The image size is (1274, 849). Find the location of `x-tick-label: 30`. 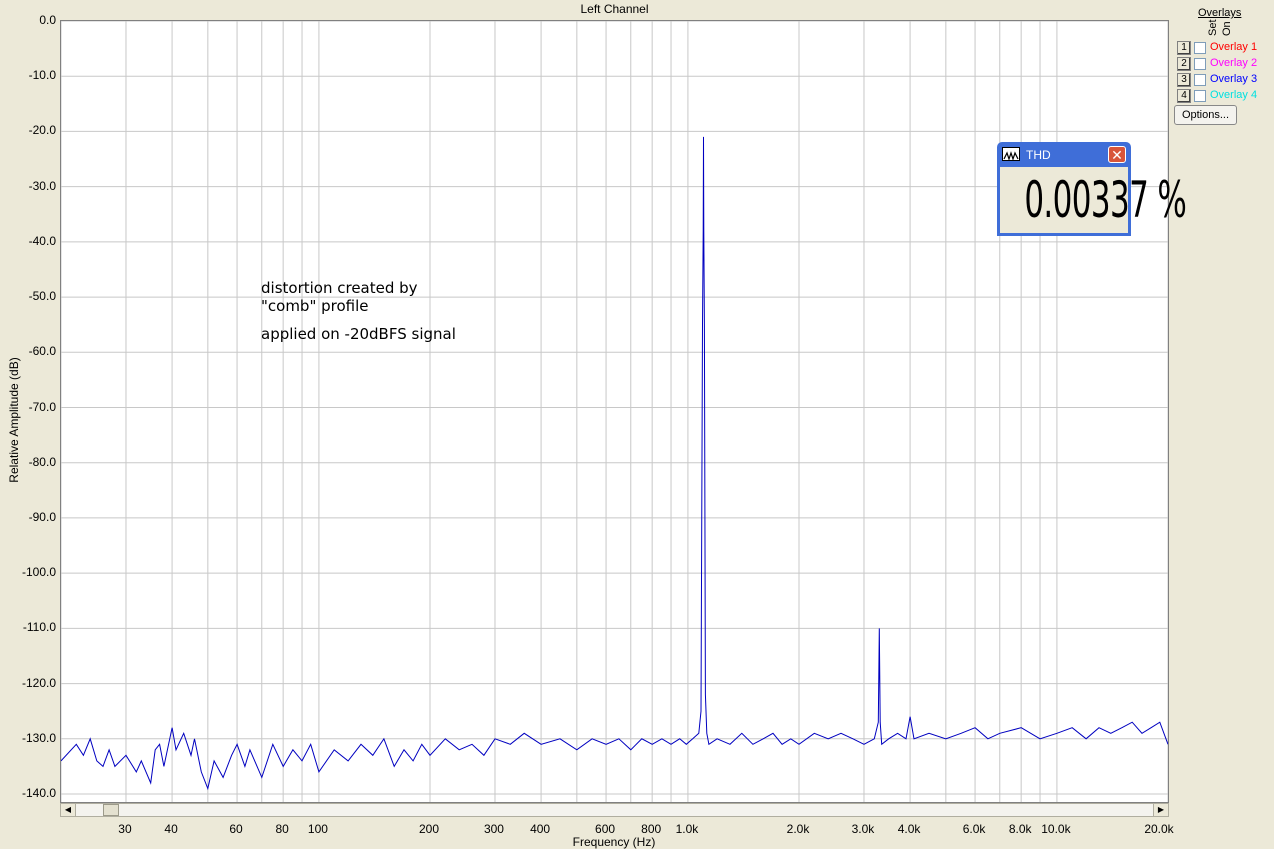

x-tick-label: 30 is located at coordinates (125, 829).